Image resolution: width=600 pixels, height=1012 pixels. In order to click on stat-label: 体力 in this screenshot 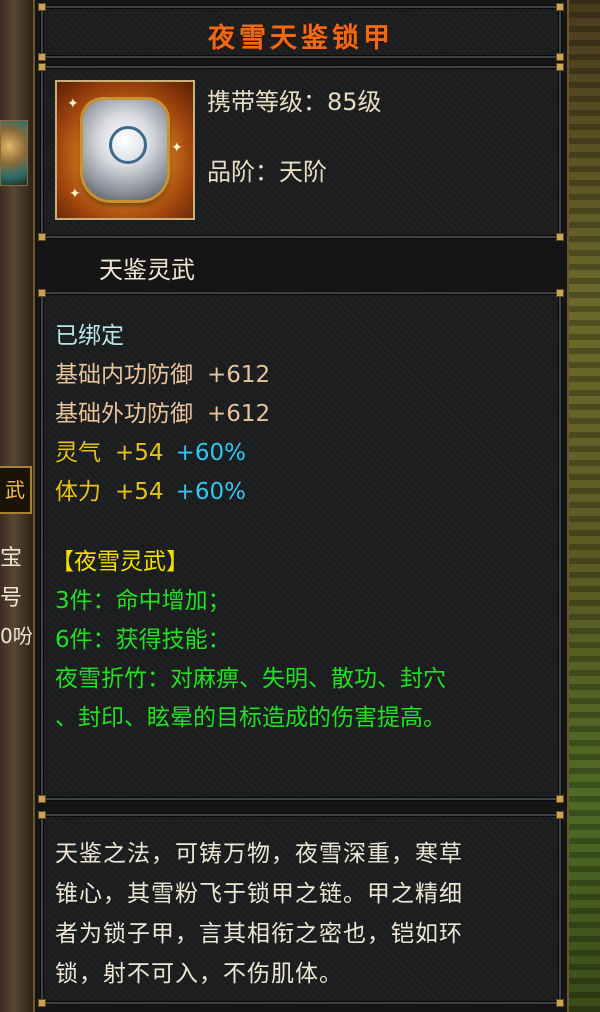, I will do `click(78, 492)`.